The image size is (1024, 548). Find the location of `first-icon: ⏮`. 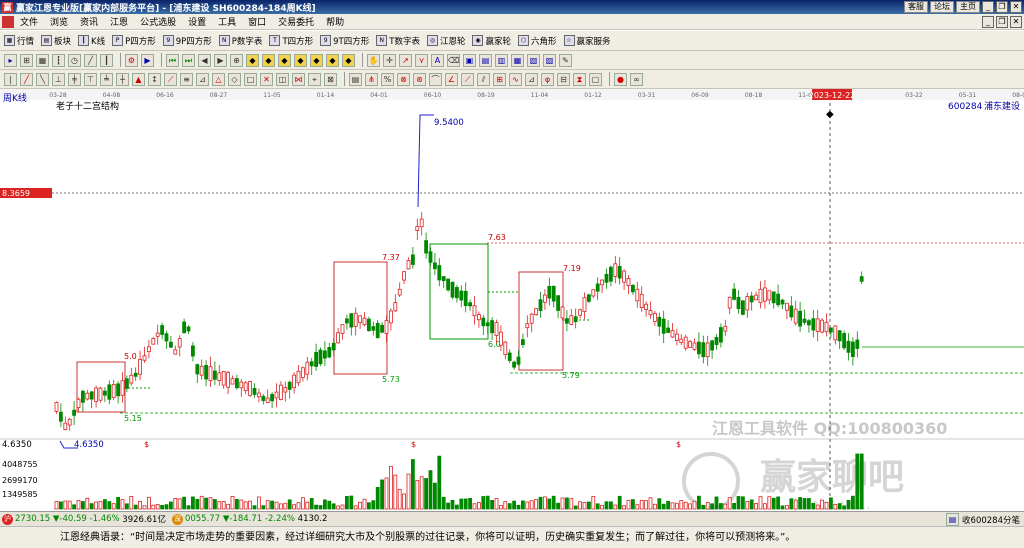

first-icon: ⏮ is located at coordinates (172, 60).